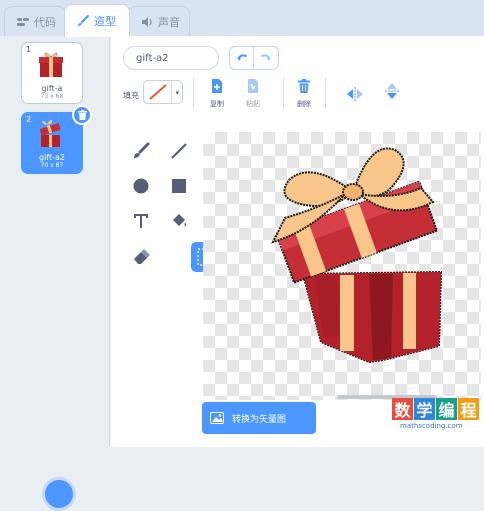 This screenshot has height=511, width=484. Describe the element at coordinates (29, 119) in the screenshot. I see `costume-number: 2` at that location.